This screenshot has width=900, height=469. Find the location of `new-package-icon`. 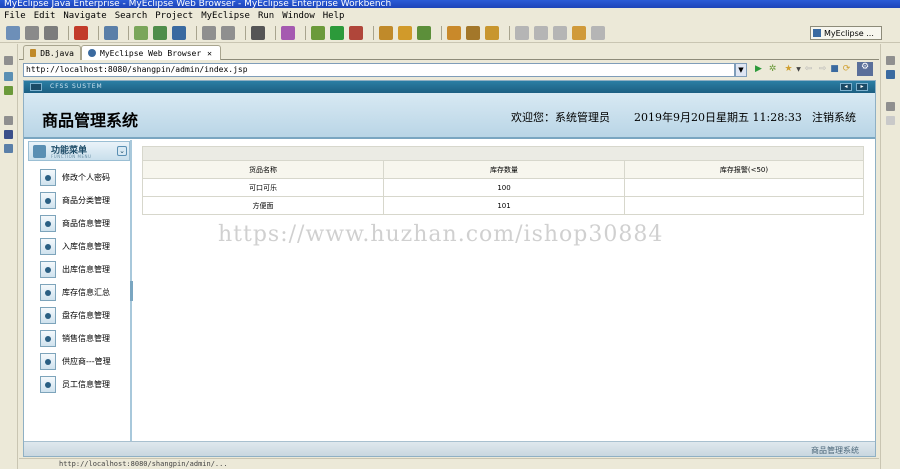

new-package-icon is located at coordinates (386, 32).